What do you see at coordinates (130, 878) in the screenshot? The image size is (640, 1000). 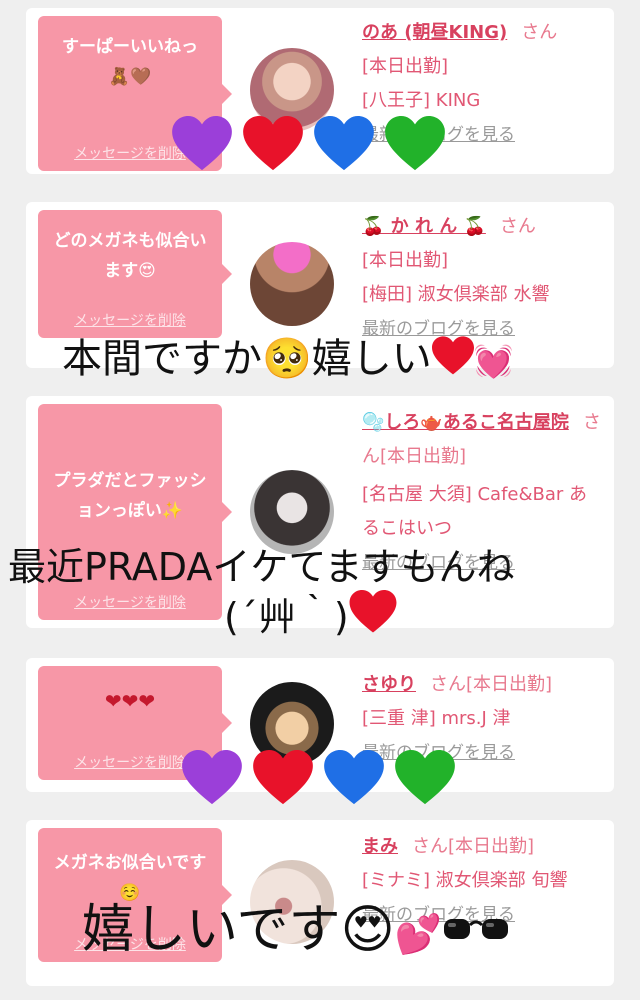 I see `message-text: メガネお似合いです☺️` at bounding box center [130, 878].